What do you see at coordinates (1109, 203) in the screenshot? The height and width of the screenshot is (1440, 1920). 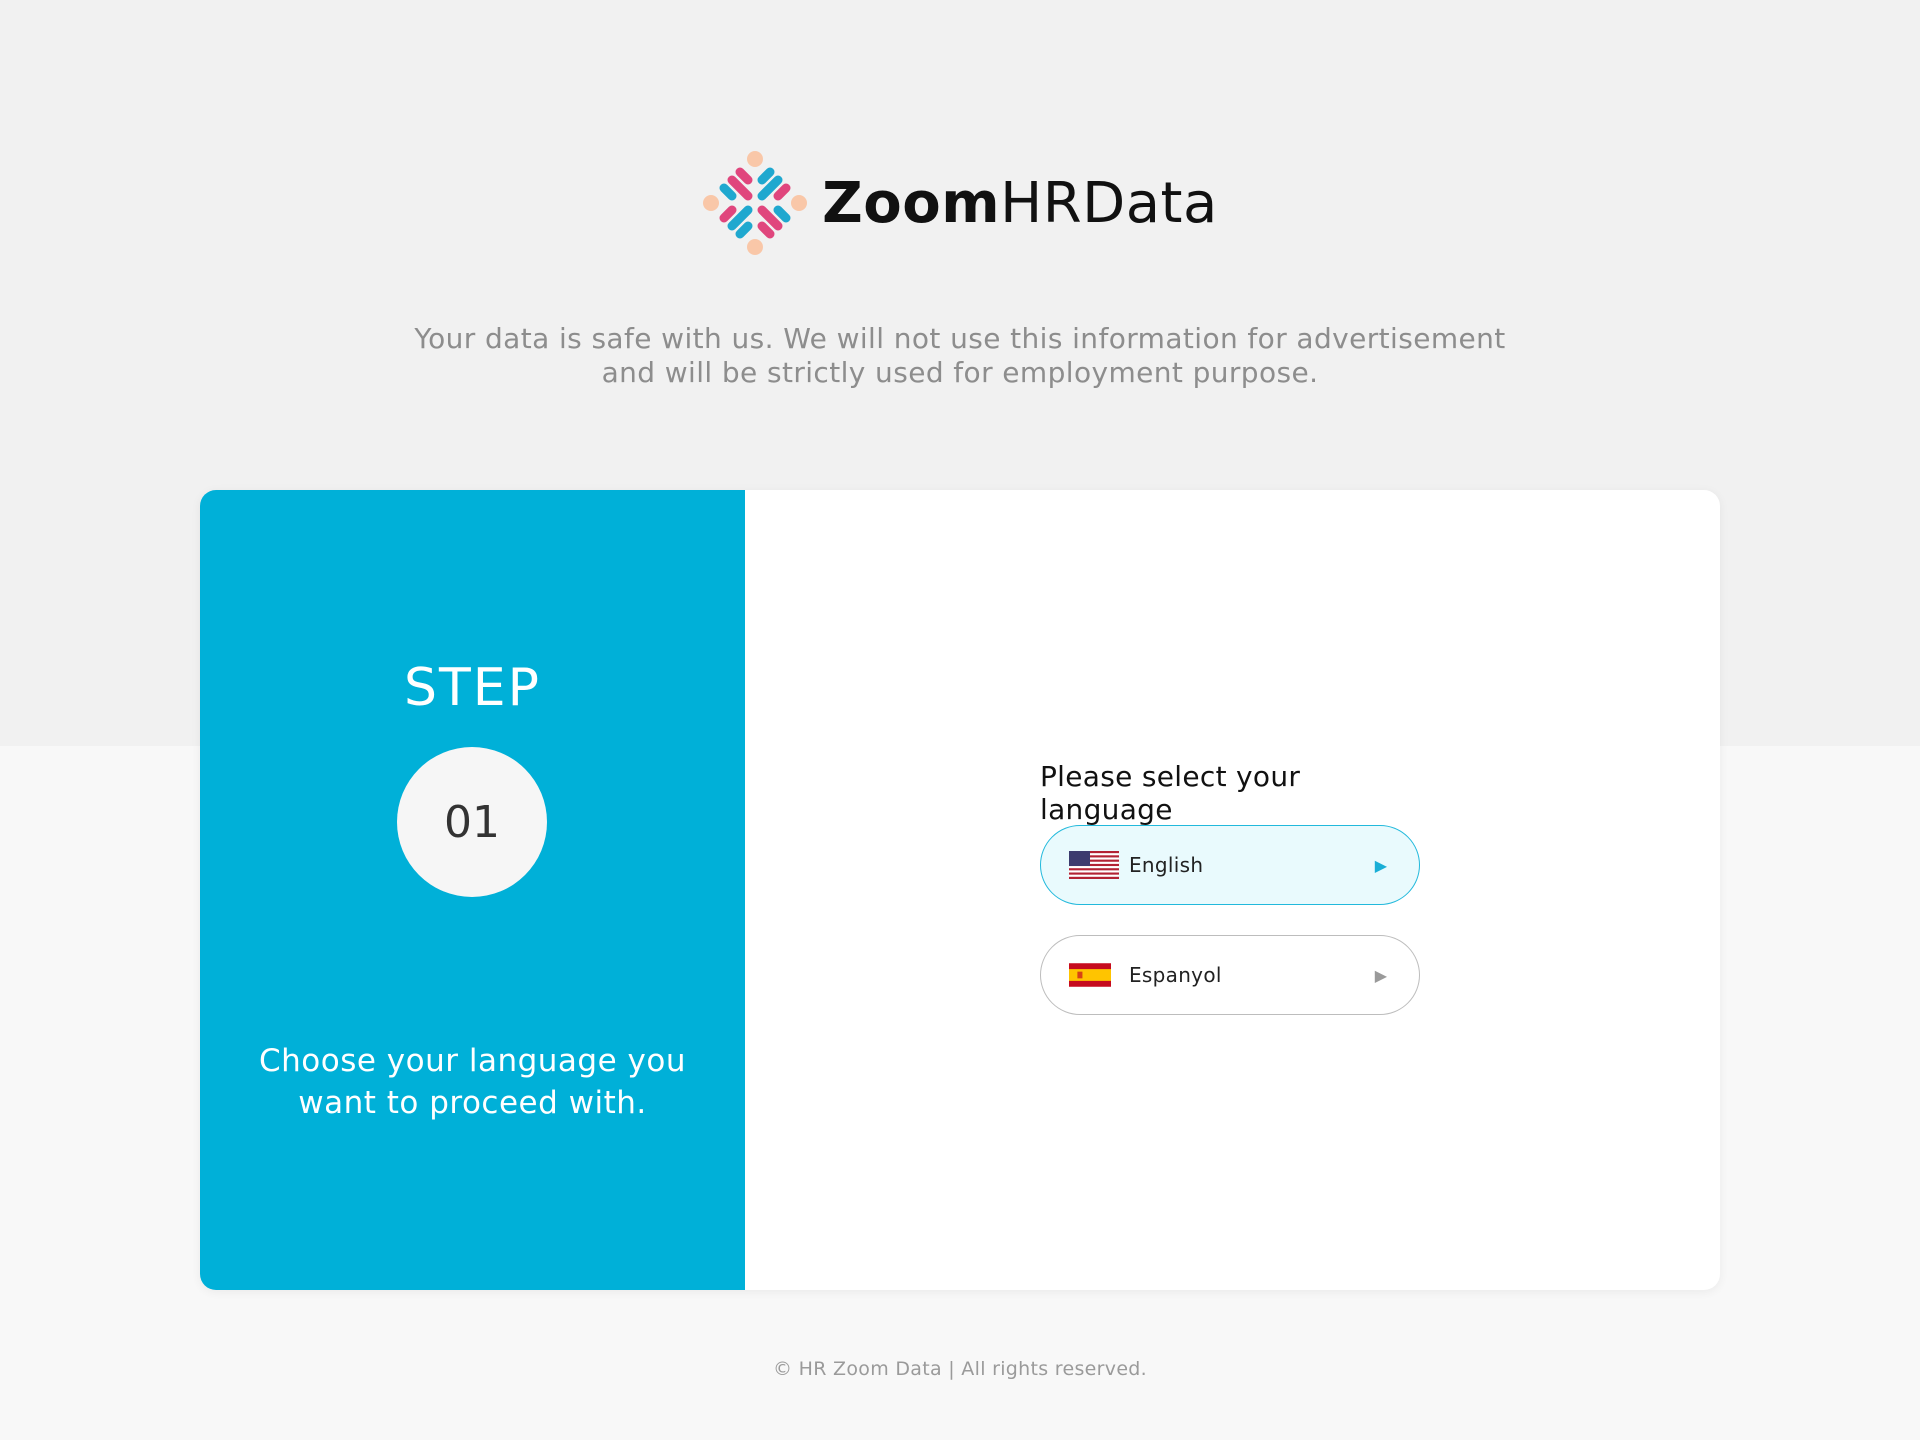 I see `brand-name-regular: HRData` at bounding box center [1109, 203].